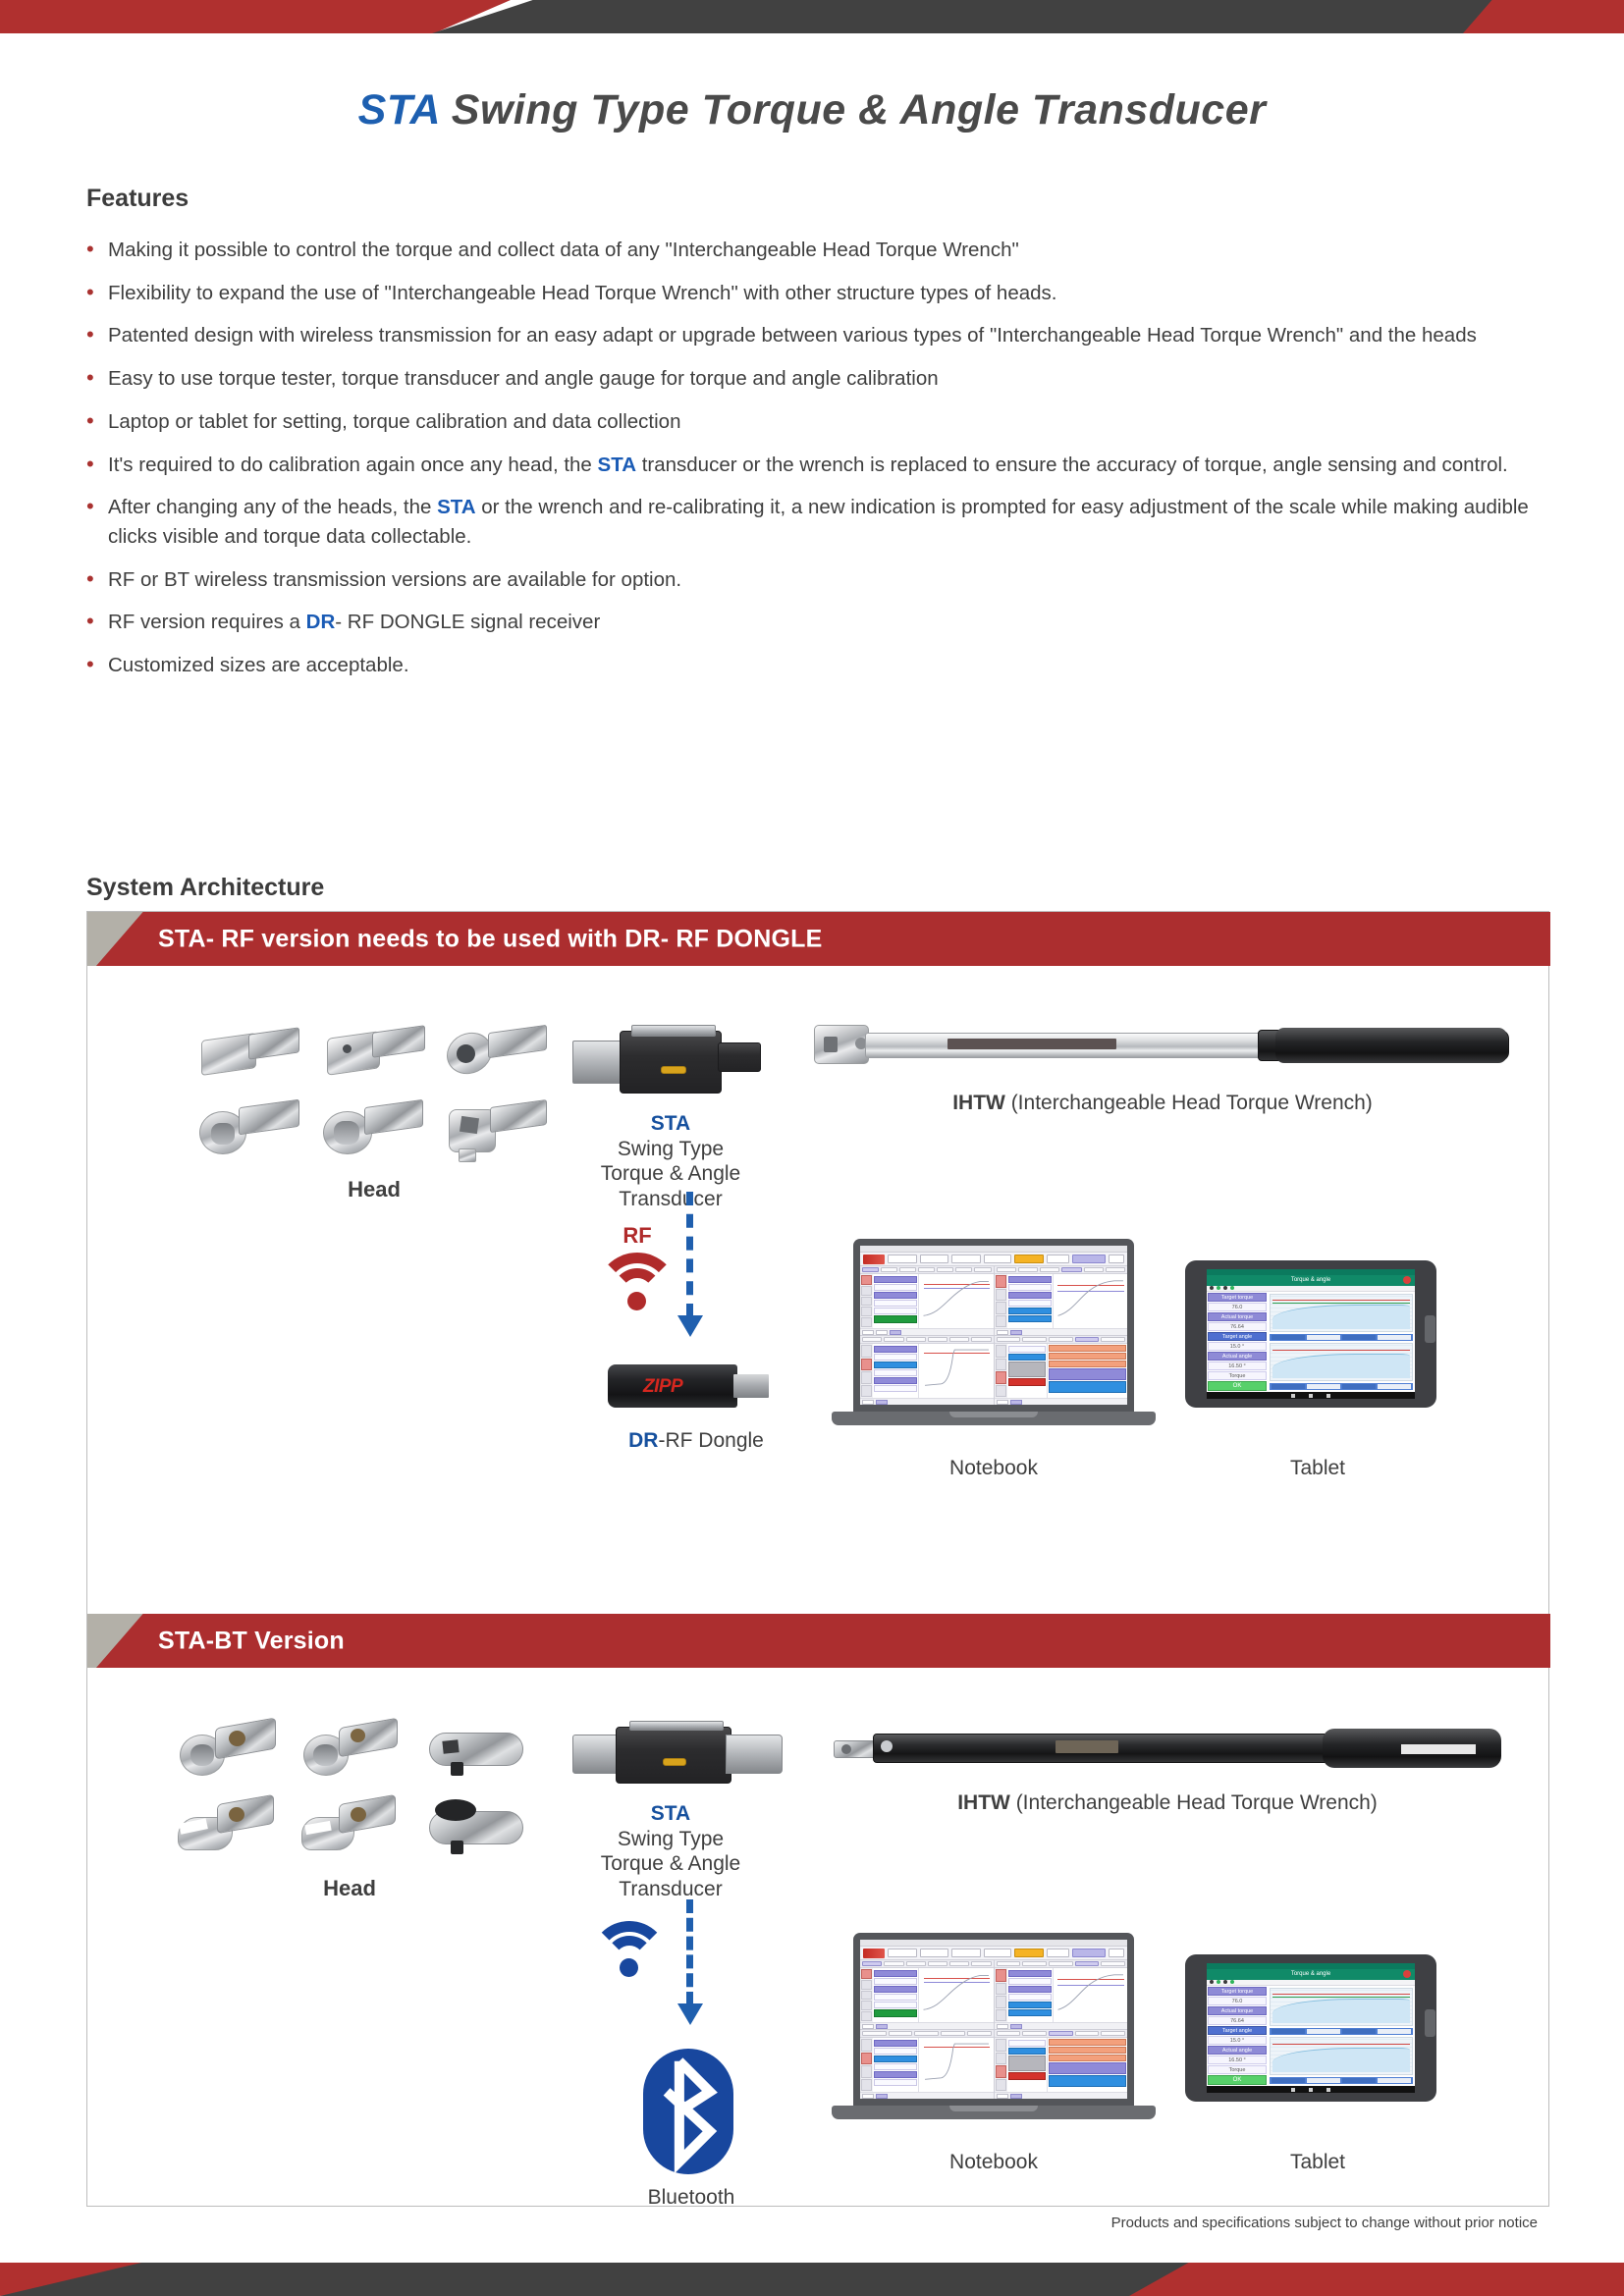  Describe the element at coordinates (1407, 1974) in the screenshot. I see `record-icon` at that location.